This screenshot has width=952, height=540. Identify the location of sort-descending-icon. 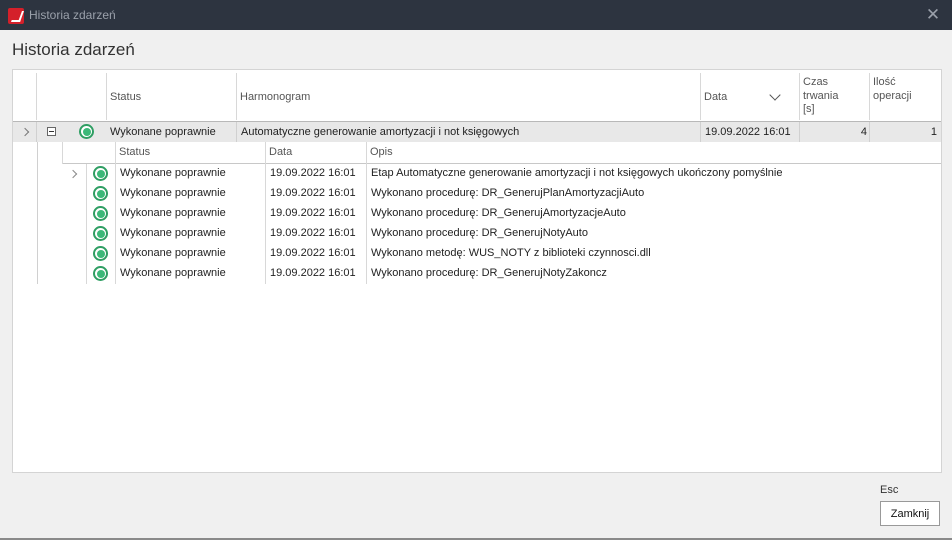
(775, 95).